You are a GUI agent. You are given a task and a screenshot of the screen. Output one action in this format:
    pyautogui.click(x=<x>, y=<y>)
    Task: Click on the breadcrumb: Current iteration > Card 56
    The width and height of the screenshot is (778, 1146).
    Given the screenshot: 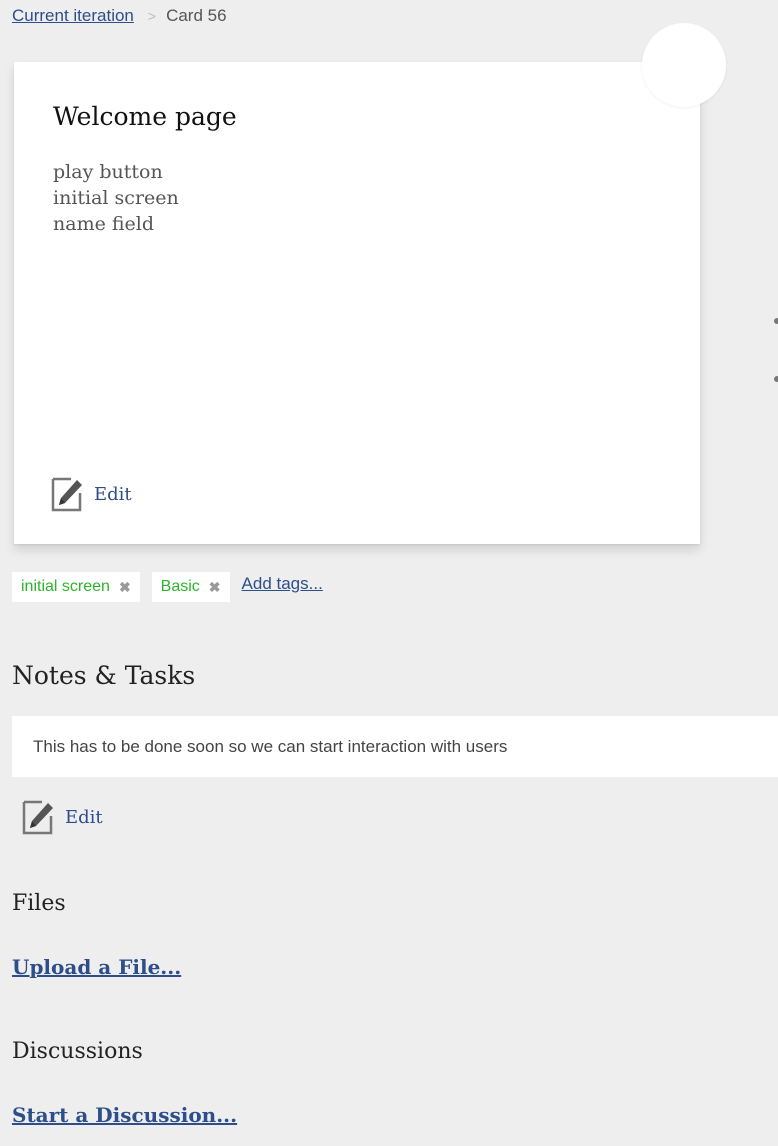 What is the action you would take?
    pyautogui.click(x=119, y=16)
    